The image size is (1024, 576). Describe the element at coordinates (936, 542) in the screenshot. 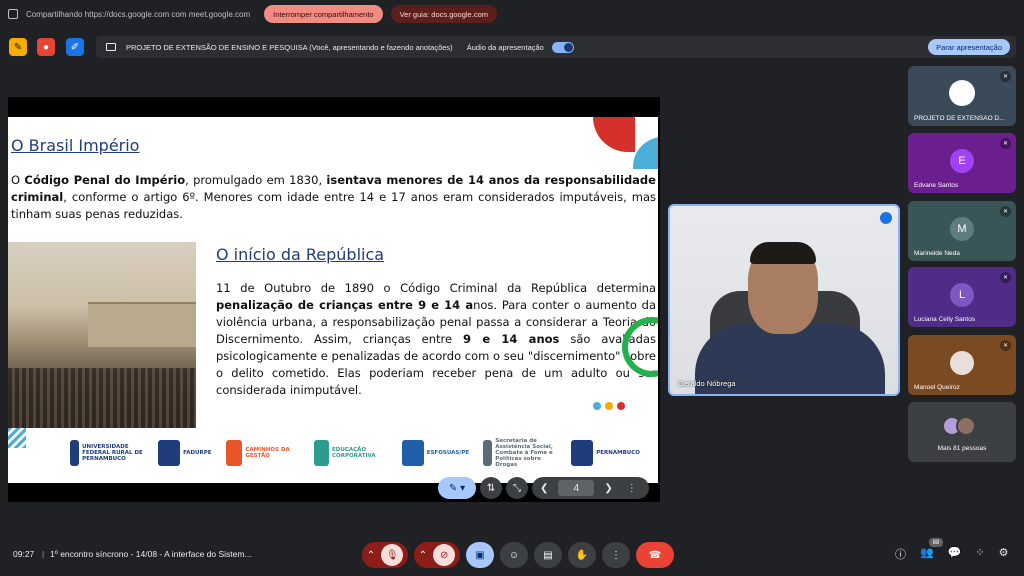

I see `participant-count-badge: 88` at that location.